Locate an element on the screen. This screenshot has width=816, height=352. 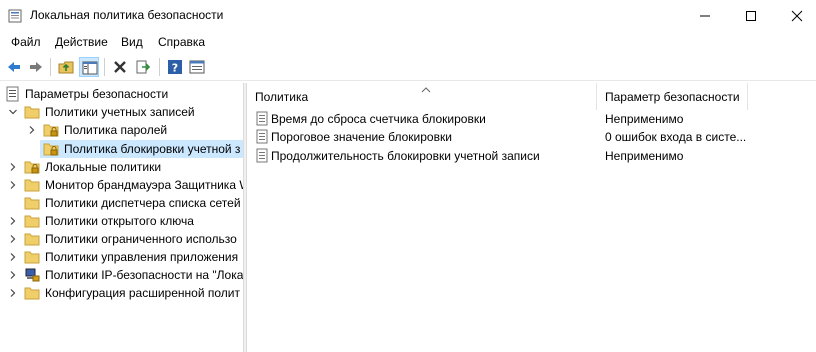
window-title: Локальная политика безопасности is located at coordinates (127, 15).